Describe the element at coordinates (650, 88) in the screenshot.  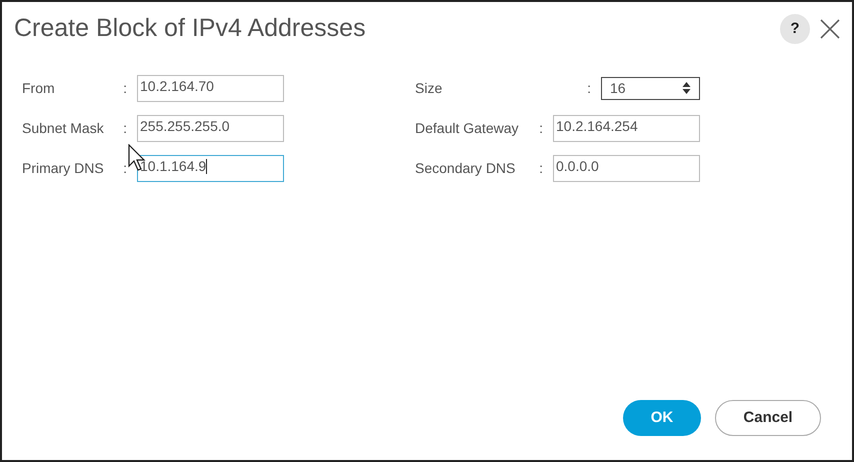
I see `size-spinner: 16` at that location.